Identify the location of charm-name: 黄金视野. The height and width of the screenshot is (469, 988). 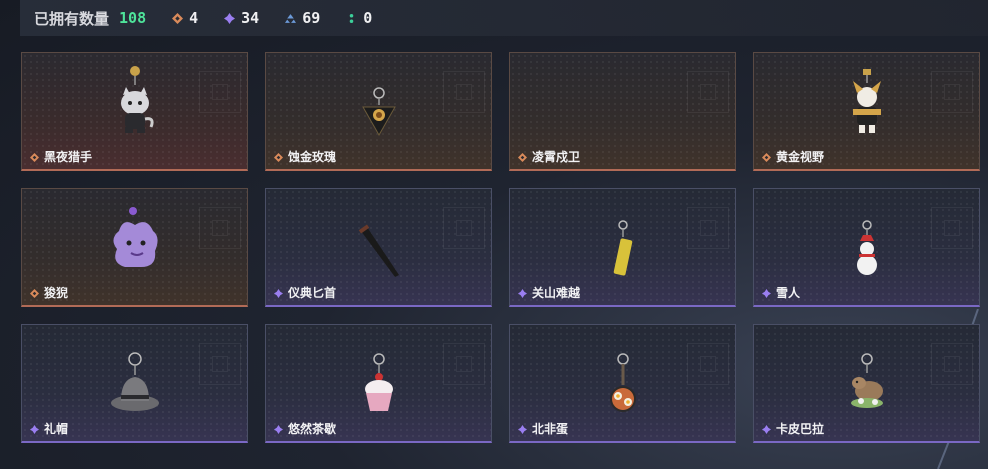
(800, 157).